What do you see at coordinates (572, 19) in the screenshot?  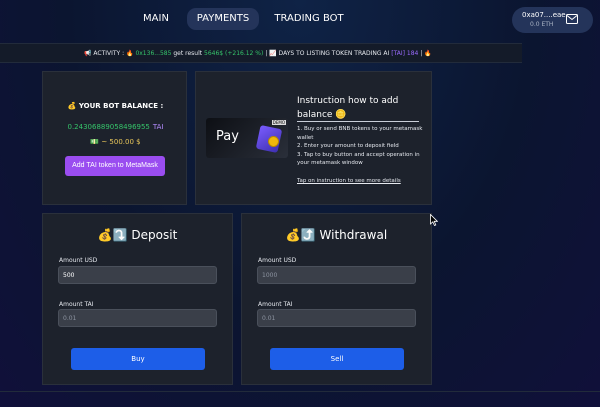 I see `mail-icon` at bounding box center [572, 19].